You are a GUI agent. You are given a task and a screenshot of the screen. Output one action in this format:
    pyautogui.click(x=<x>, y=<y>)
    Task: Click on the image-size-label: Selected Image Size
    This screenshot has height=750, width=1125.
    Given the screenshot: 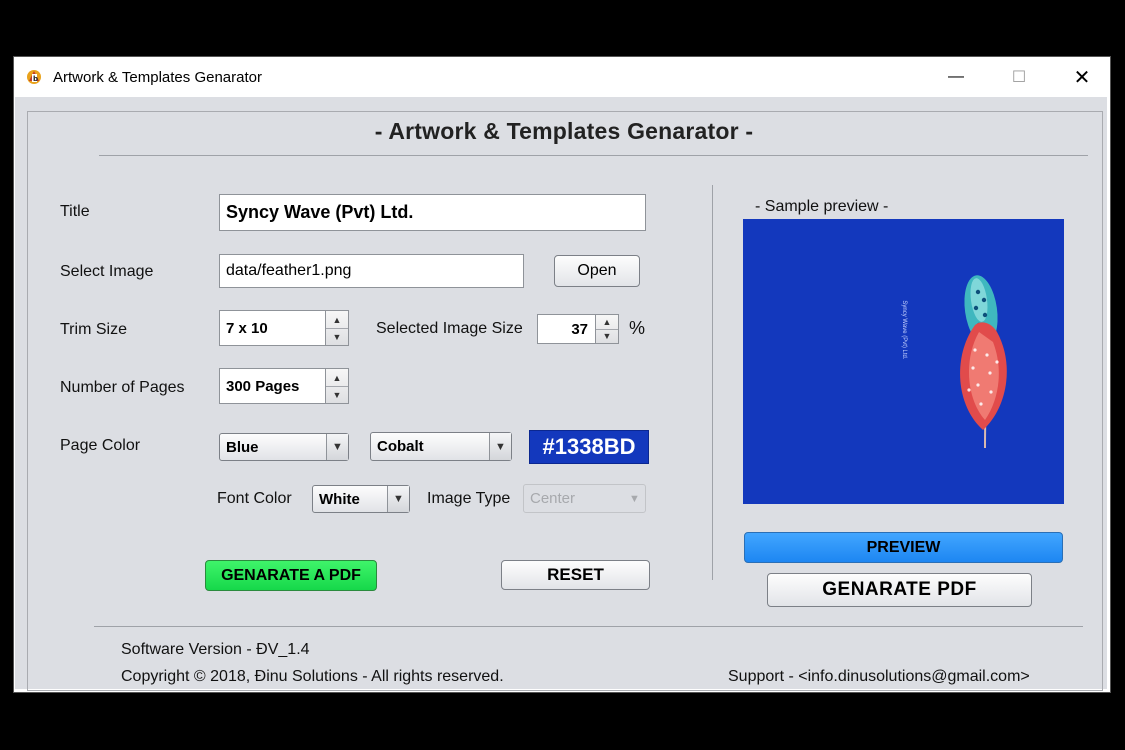 What is the action you would take?
    pyautogui.click(x=449, y=328)
    